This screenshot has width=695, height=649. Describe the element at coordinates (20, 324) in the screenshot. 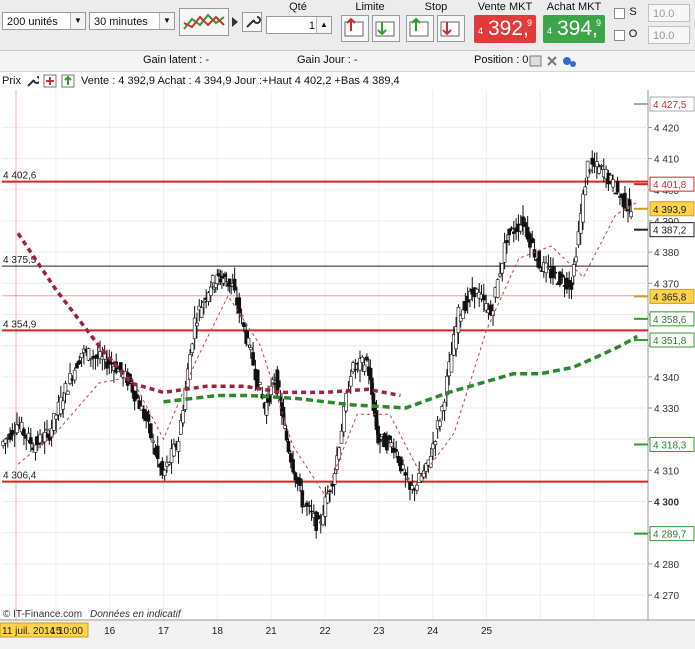

I see `level-label: 4 354,9` at that location.